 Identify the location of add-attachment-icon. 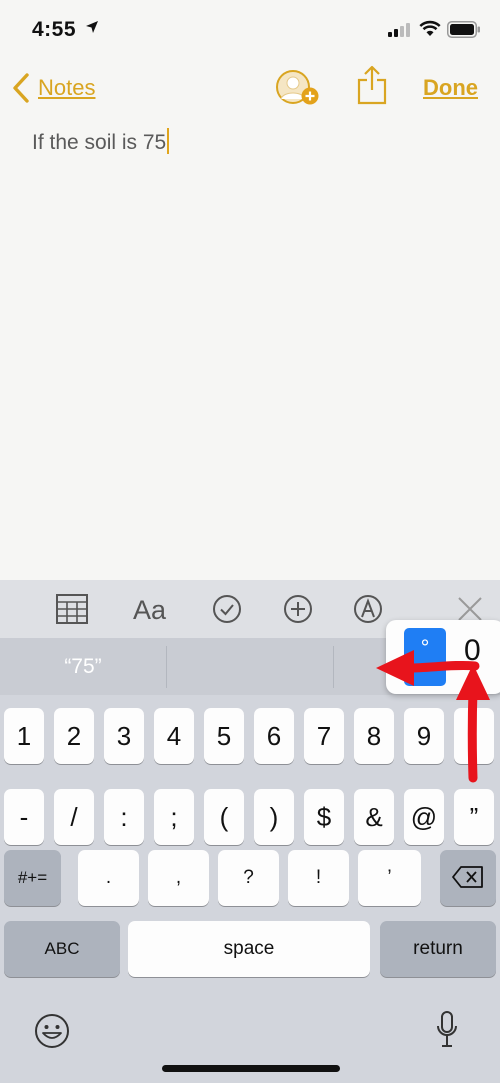
(298, 609).